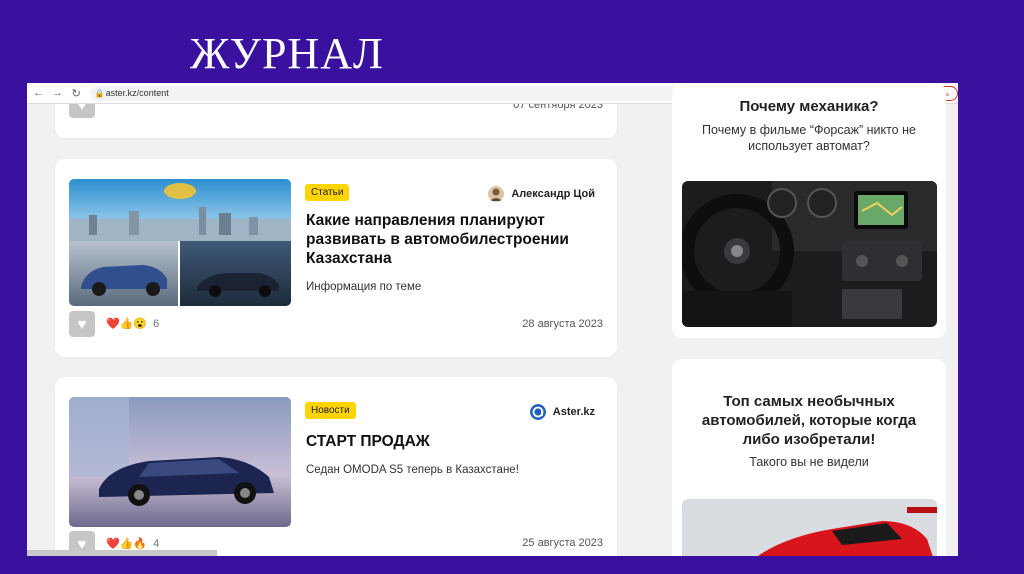  Describe the element at coordinates (76, 93) in the screenshot. I see `reload-icon: ↻` at that location.